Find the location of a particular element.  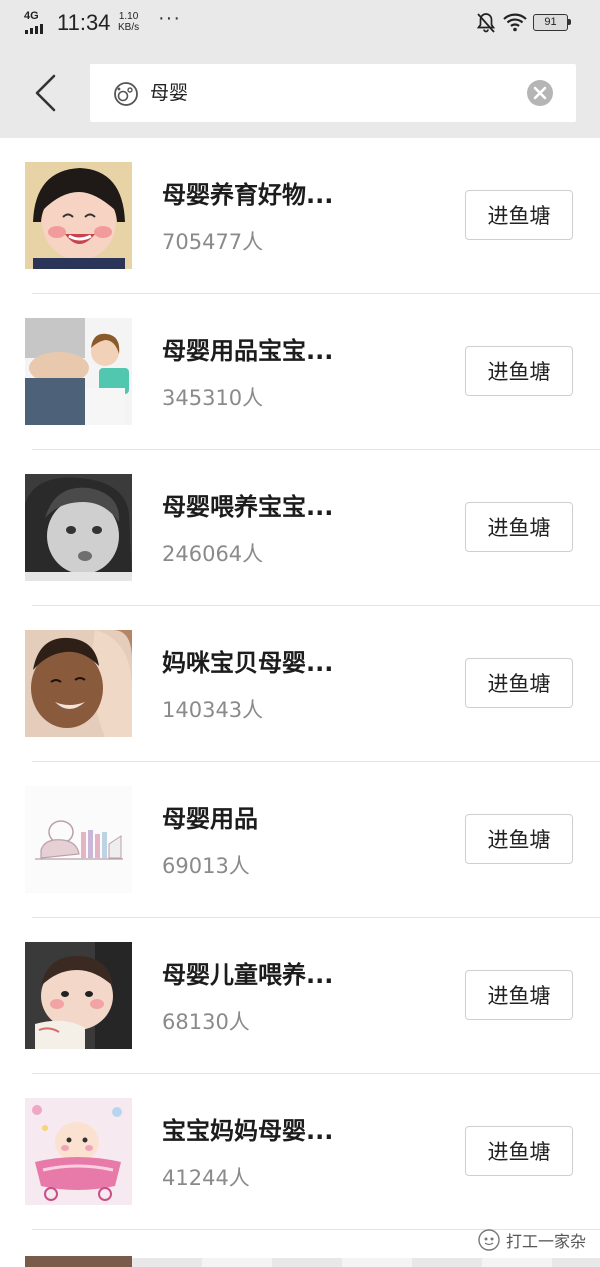

member-count: 705477人 is located at coordinates (213, 242).